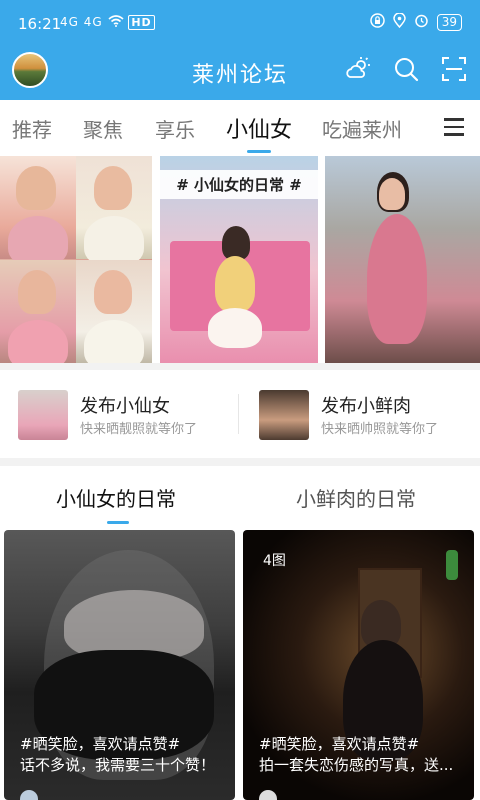 This screenshot has height=800, width=480. Describe the element at coordinates (284, 415) in the screenshot. I see `publish-boy-thumbnail` at that location.